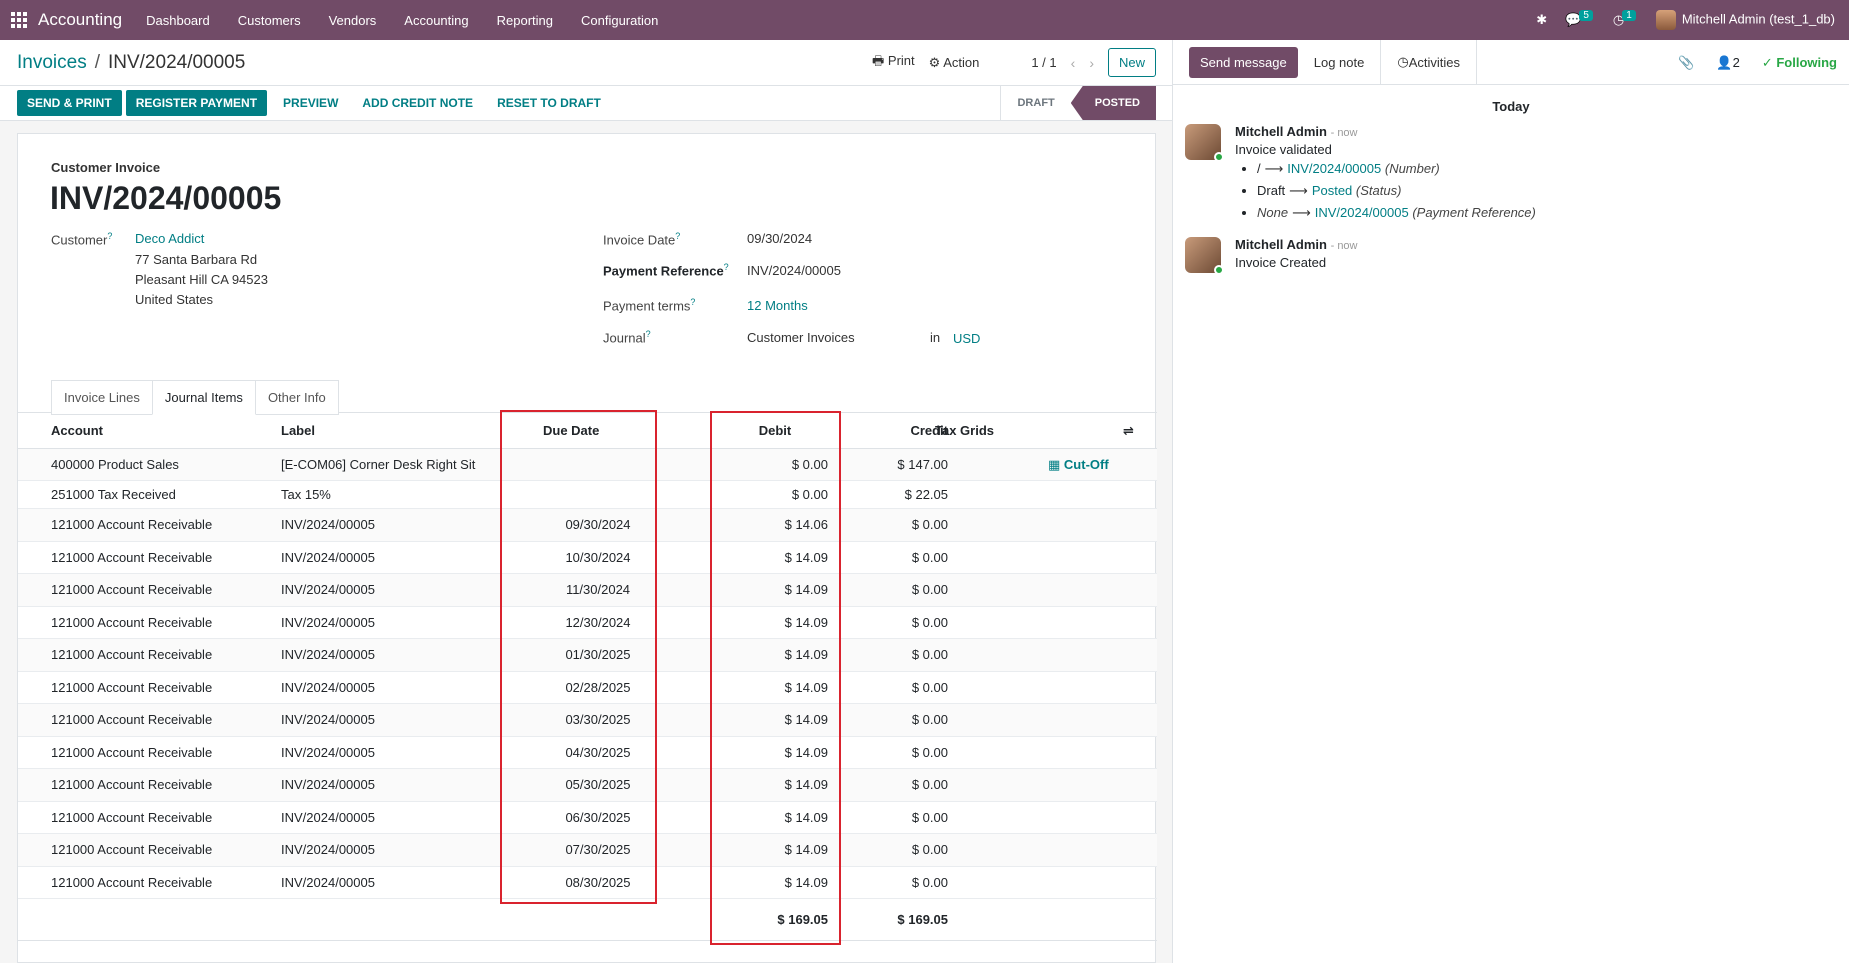 This screenshot has height=963, width=1849. Describe the element at coordinates (801, 337) in the screenshot. I see `journal-value: Customer Invoices` at that location.